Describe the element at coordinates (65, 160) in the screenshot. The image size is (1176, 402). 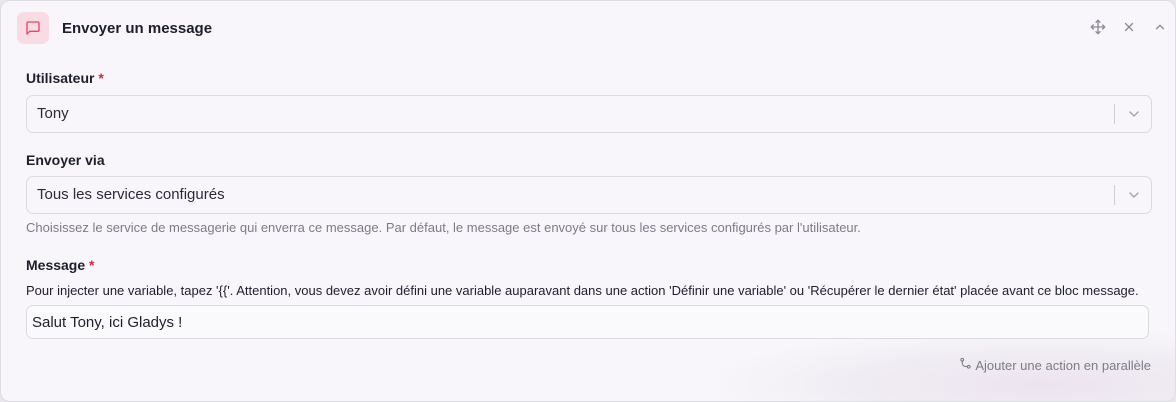
I see `send-via-label: Envoyer via` at that location.